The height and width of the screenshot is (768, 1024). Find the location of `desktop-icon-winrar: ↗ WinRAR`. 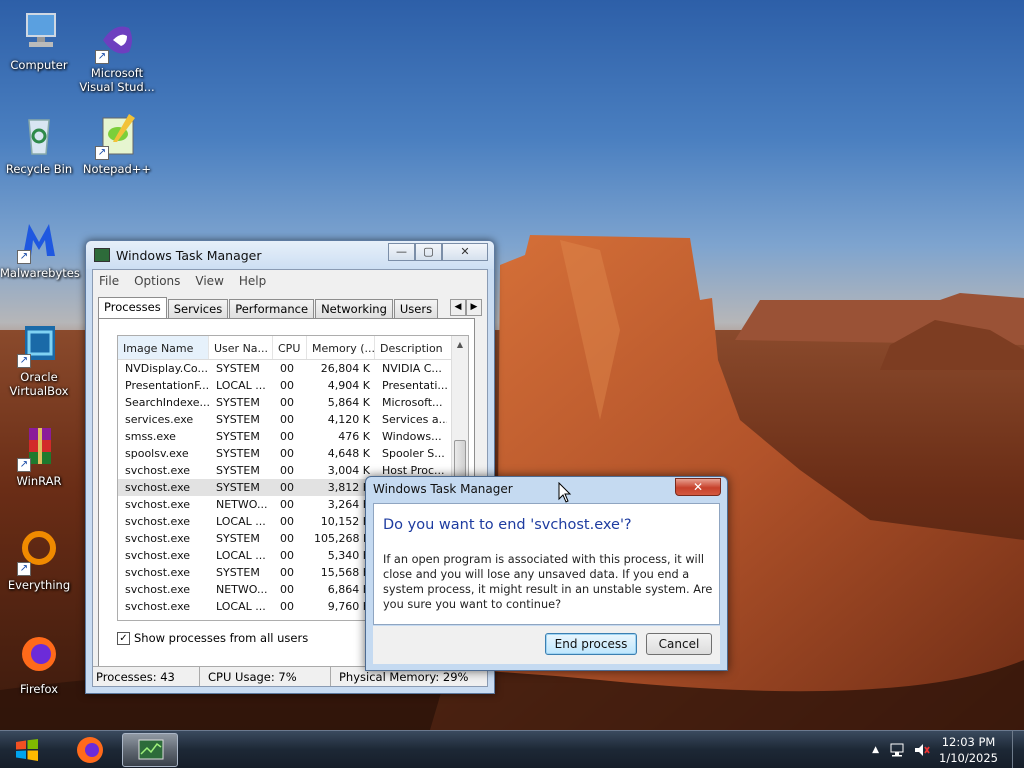

desktop-icon-winrar: ↗ WinRAR is located at coordinates (39, 456).